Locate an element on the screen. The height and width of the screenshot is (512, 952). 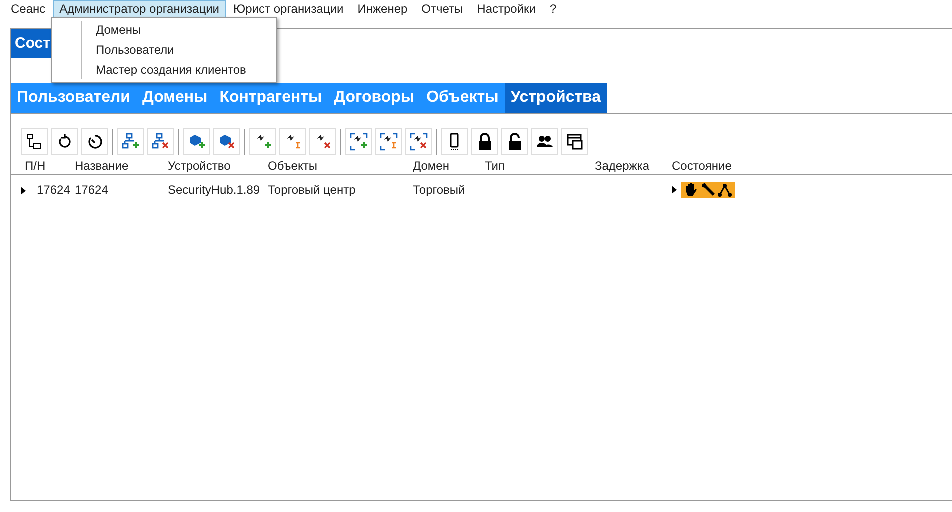
cube-add-button is located at coordinates (196, 141).